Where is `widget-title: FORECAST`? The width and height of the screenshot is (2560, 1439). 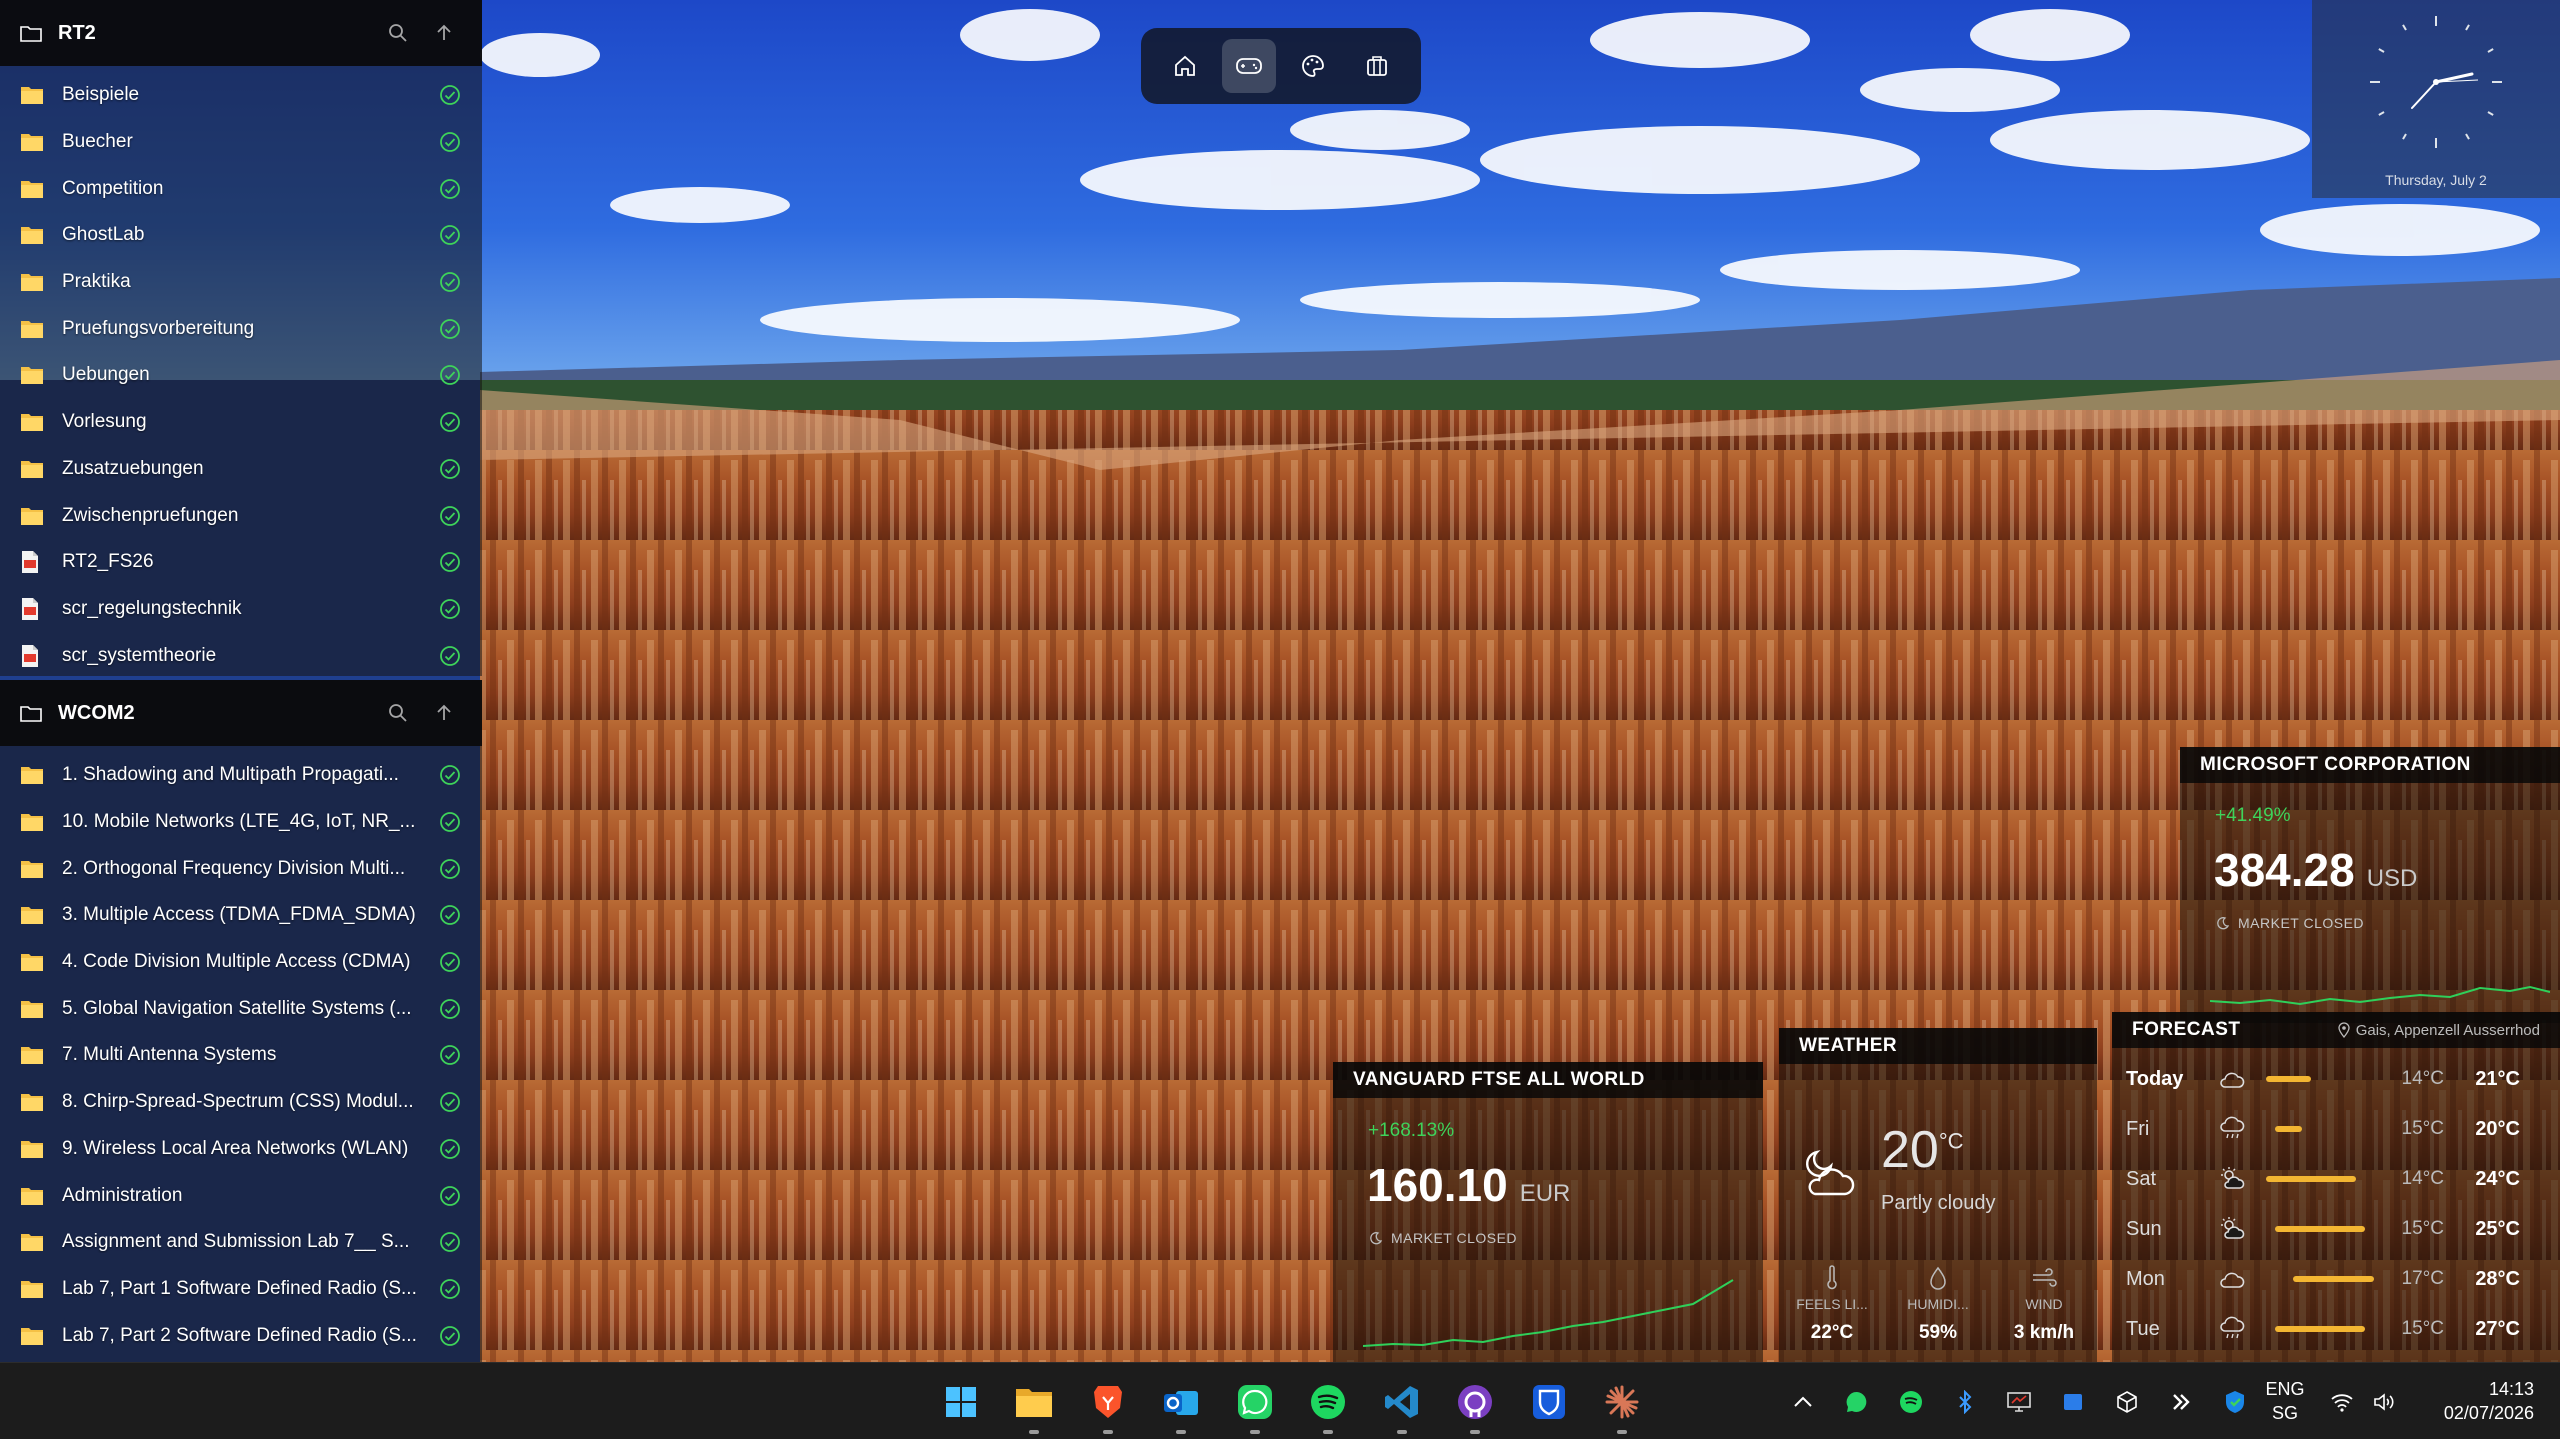
widget-title: FORECAST is located at coordinates (2186, 1029).